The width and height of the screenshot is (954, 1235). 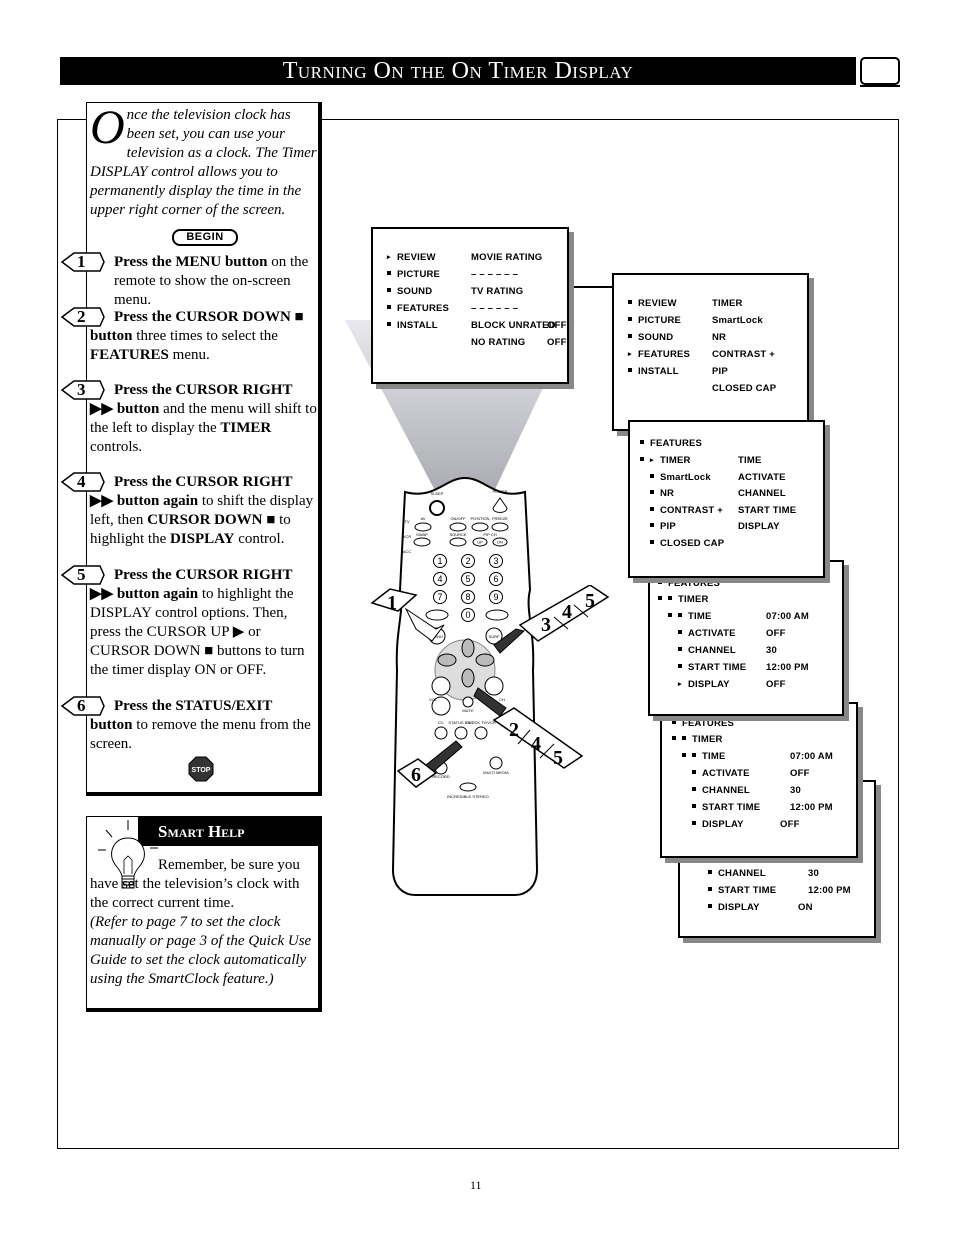 What do you see at coordinates (201, 831) in the screenshot?
I see `smart-help-title: Smart Help` at bounding box center [201, 831].